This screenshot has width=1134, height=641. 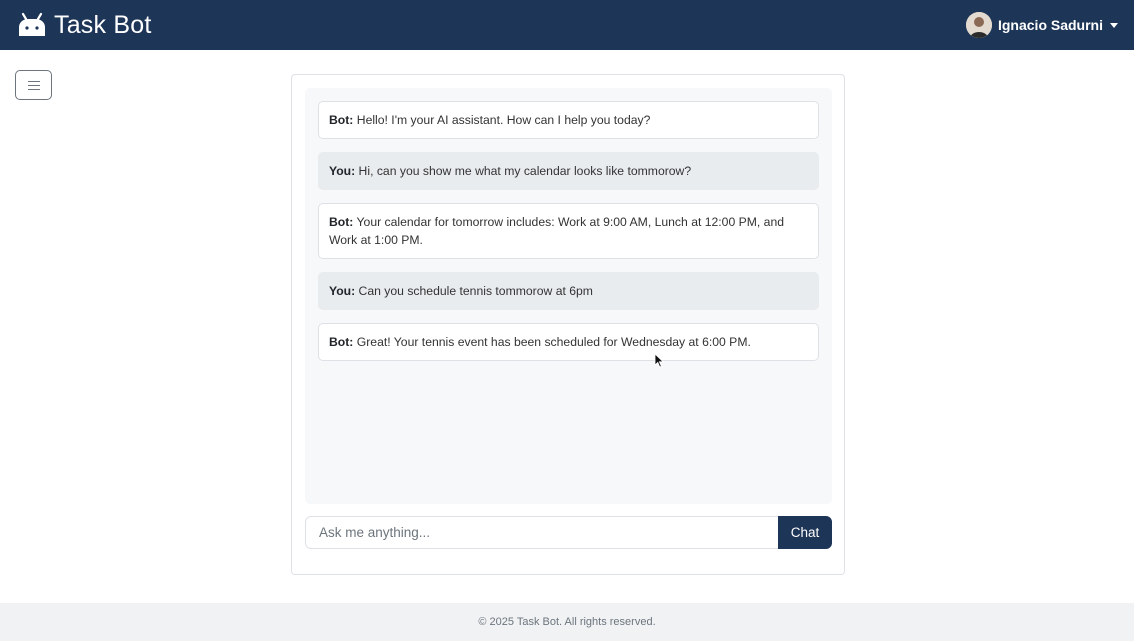 I want to click on message-text: Can you schedule tennis tommorow at 6pm, so click(x=474, y=291).